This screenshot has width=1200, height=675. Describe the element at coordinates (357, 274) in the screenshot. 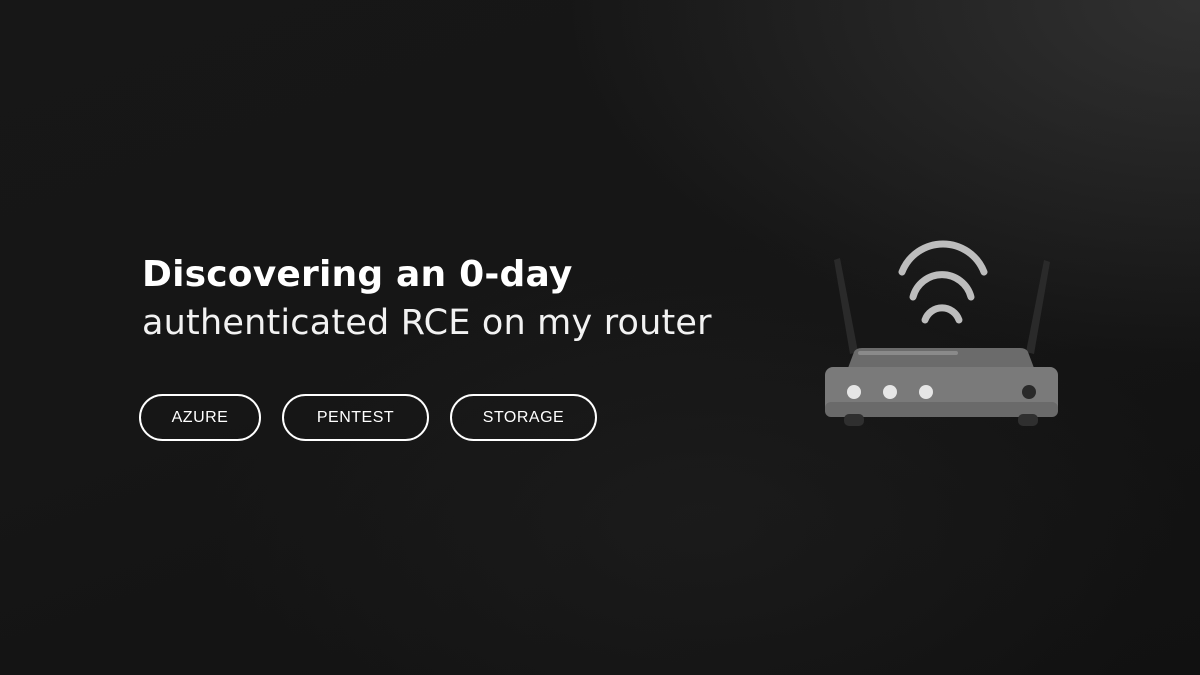

I see `post-title-line-1: Discovering an 0-day` at that location.